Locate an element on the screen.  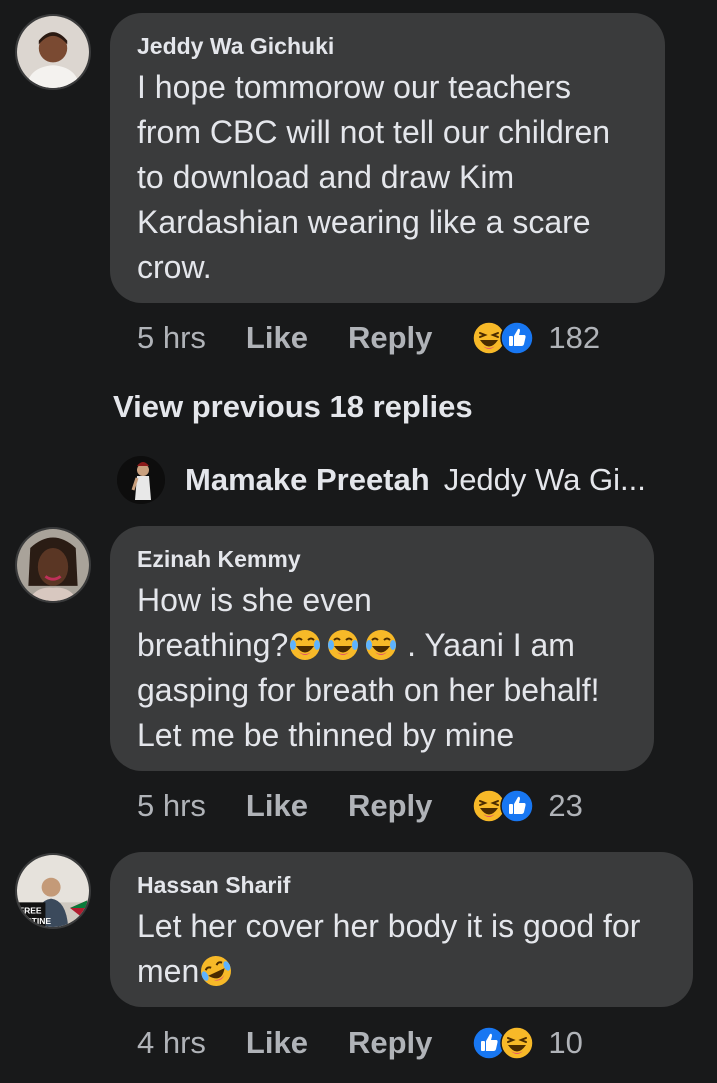
rolling-laughing-icon is located at coordinates (216, 971).